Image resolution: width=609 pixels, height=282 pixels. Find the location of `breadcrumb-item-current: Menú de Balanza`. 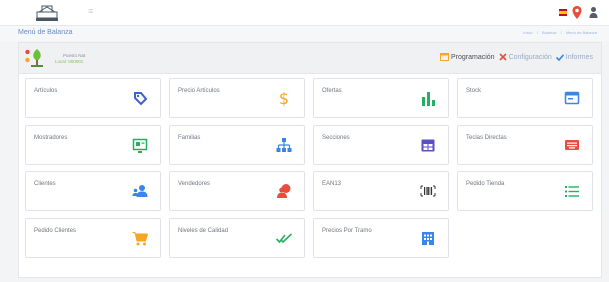

breadcrumb-item-current: Menú de Balanza is located at coordinates (581, 32).